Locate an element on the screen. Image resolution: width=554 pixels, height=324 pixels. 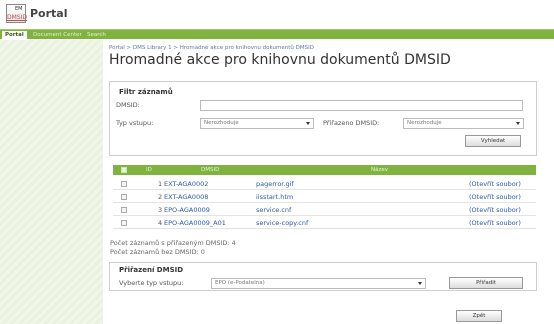
row-nazev: pagerror.gif is located at coordinates (275, 184).